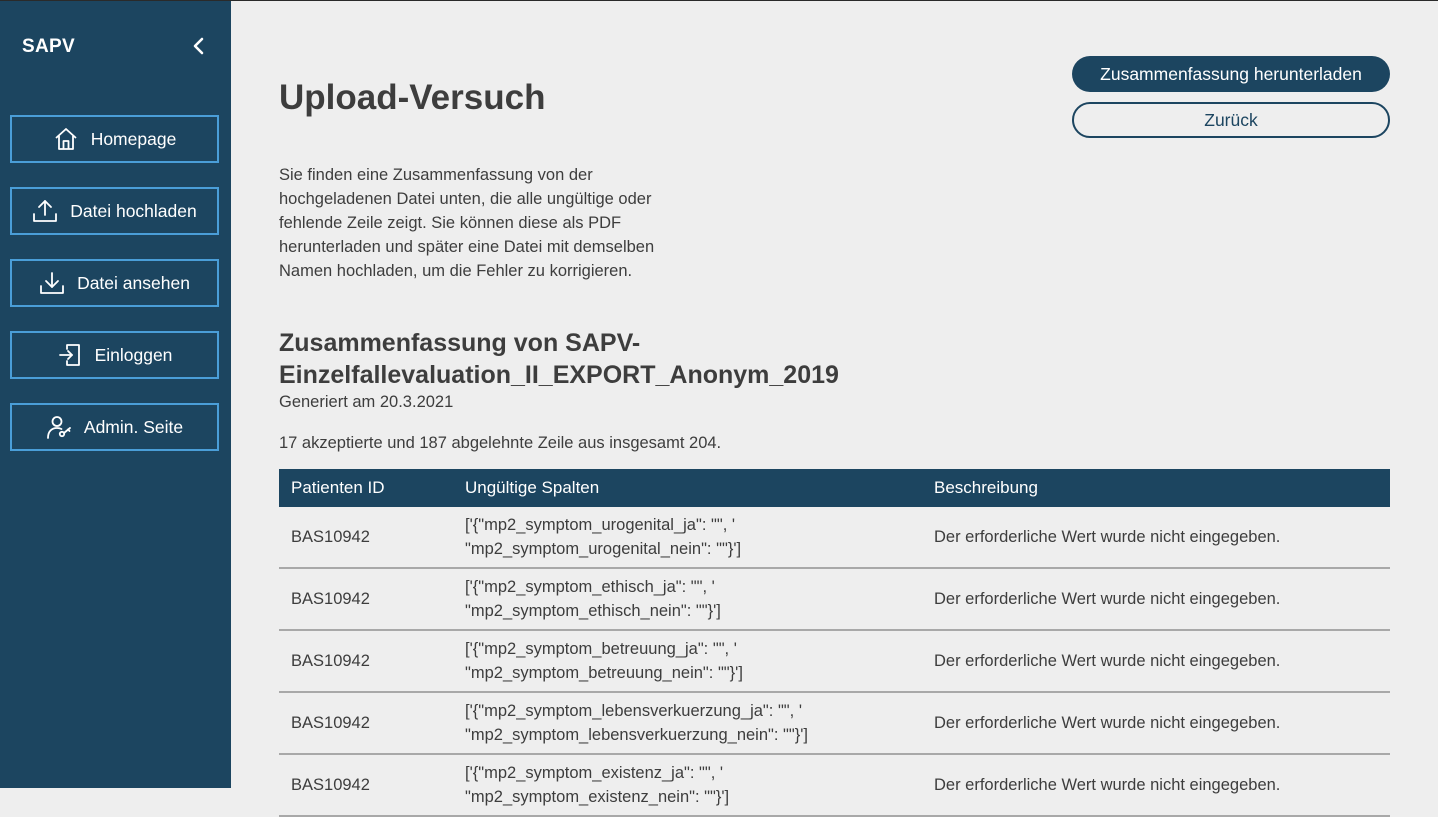  What do you see at coordinates (70, 355) in the screenshot?
I see `login-icon` at bounding box center [70, 355].